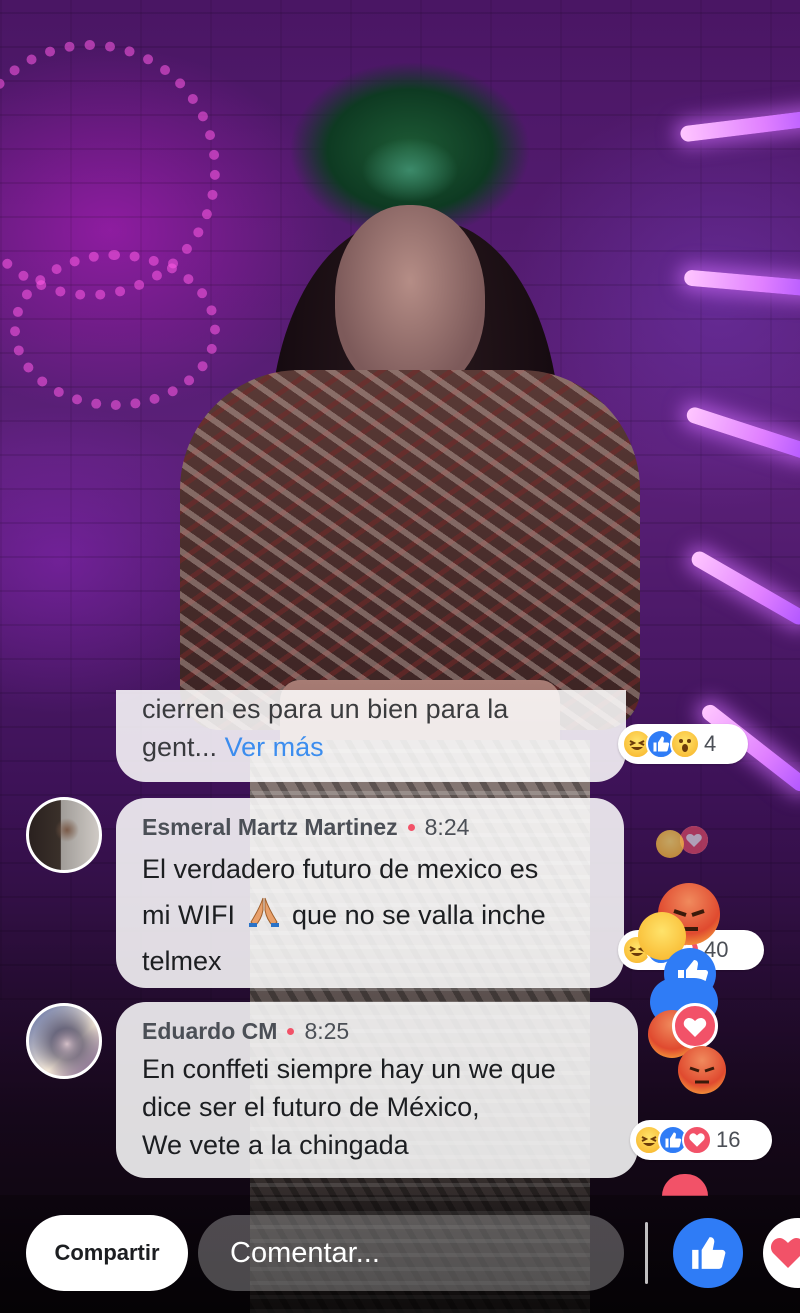 The width and height of the screenshot is (800, 1313). Describe the element at coordinates (182, 961) in the screenshot. I see `comment-line: telmex` at that location.